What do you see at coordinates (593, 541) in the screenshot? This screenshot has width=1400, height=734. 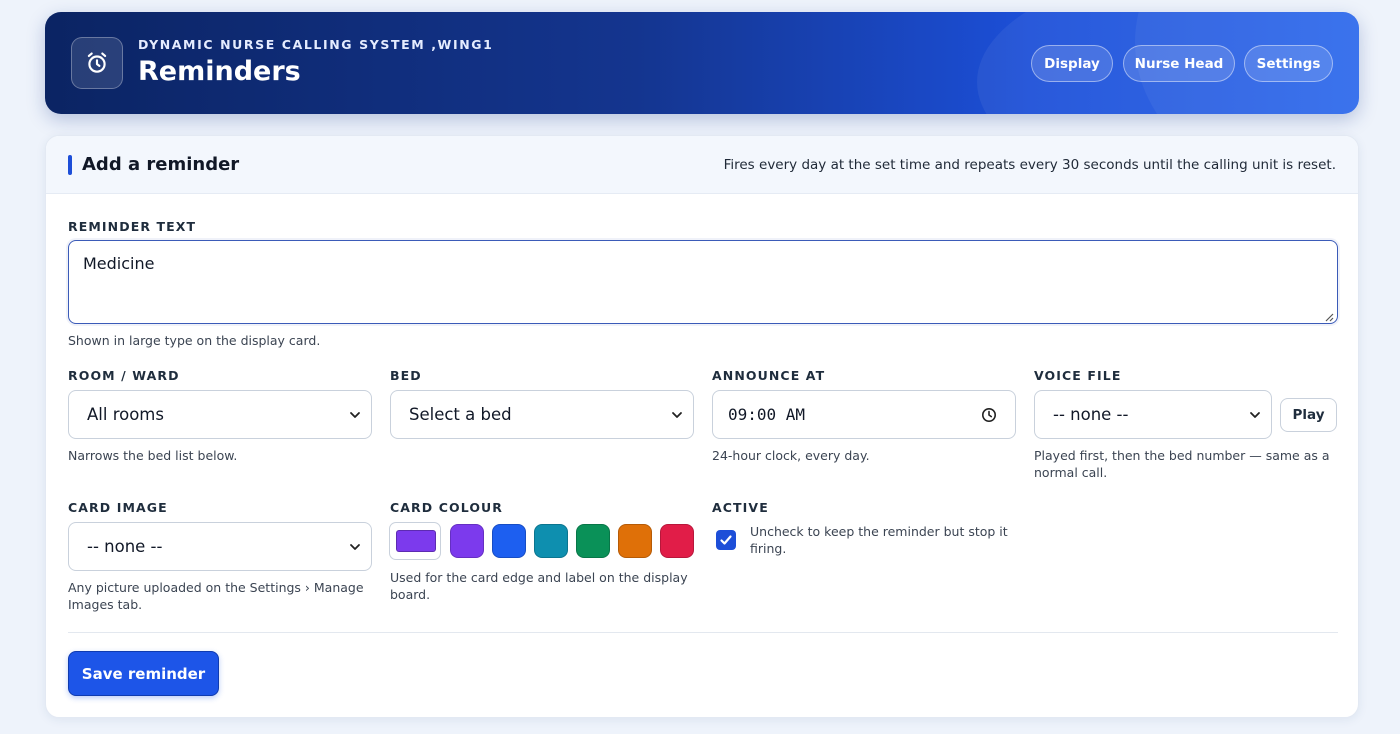 I see `colour-swatch-green` at bounding box center [593, 541].